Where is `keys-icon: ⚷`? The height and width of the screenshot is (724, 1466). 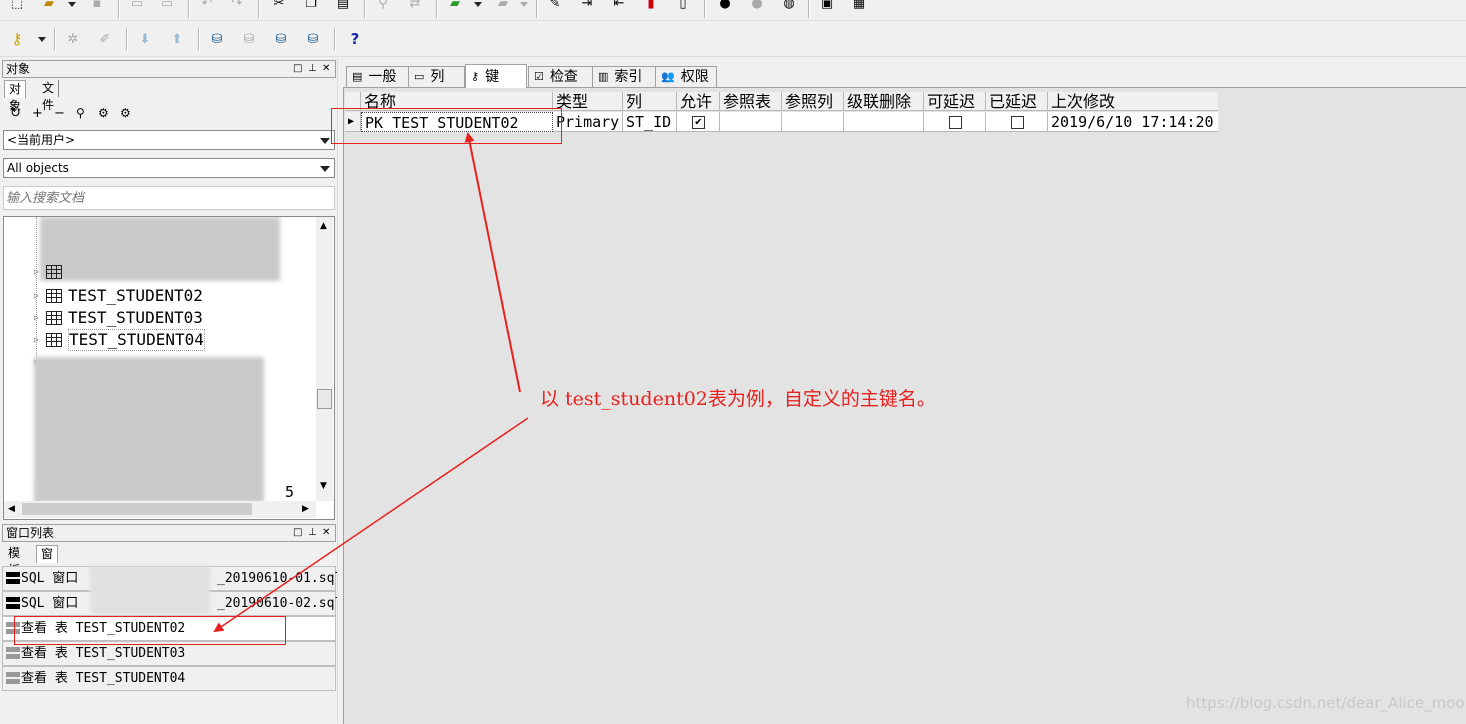 keys-icon: ⚷ is located at coordinates (475, 76).